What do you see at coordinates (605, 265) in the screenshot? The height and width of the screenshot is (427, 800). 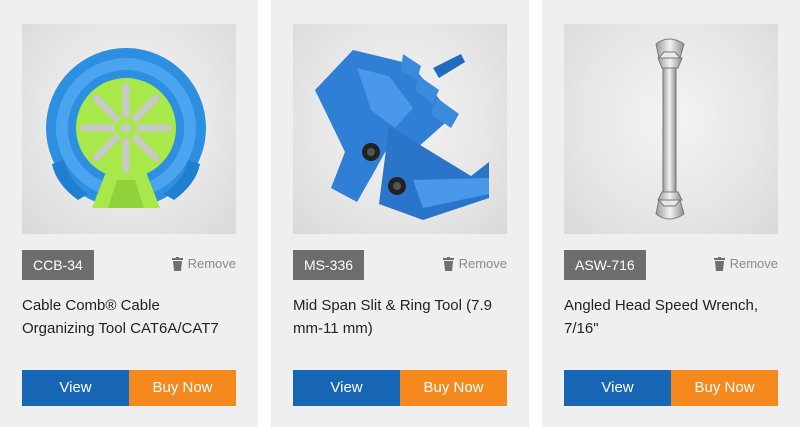 I see `sku-badge: ASW-716` at bounding box center [605, 265].